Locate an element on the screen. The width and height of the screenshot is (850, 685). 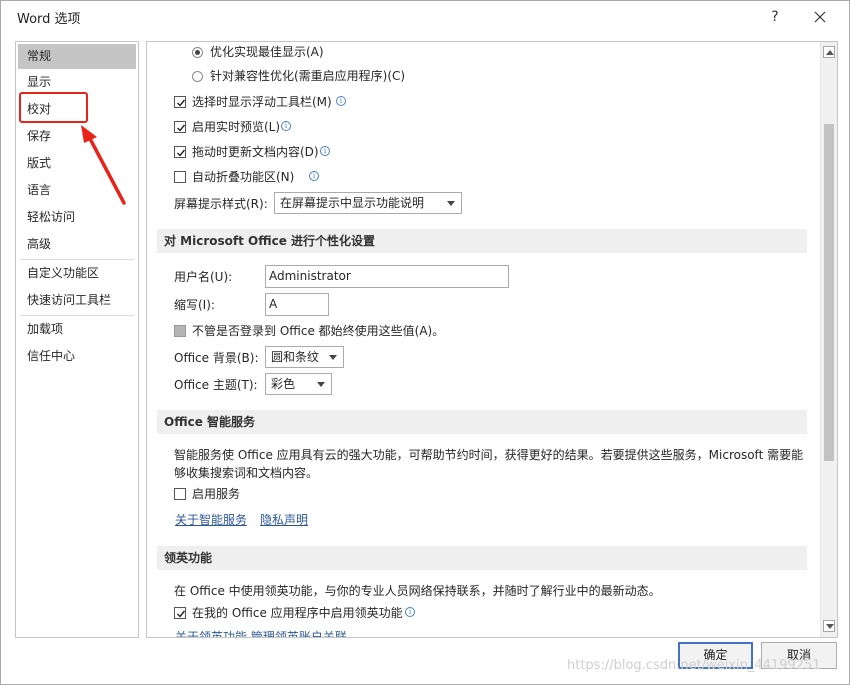
mini-toolbar-checkbox is located at coordinates (180, 102).